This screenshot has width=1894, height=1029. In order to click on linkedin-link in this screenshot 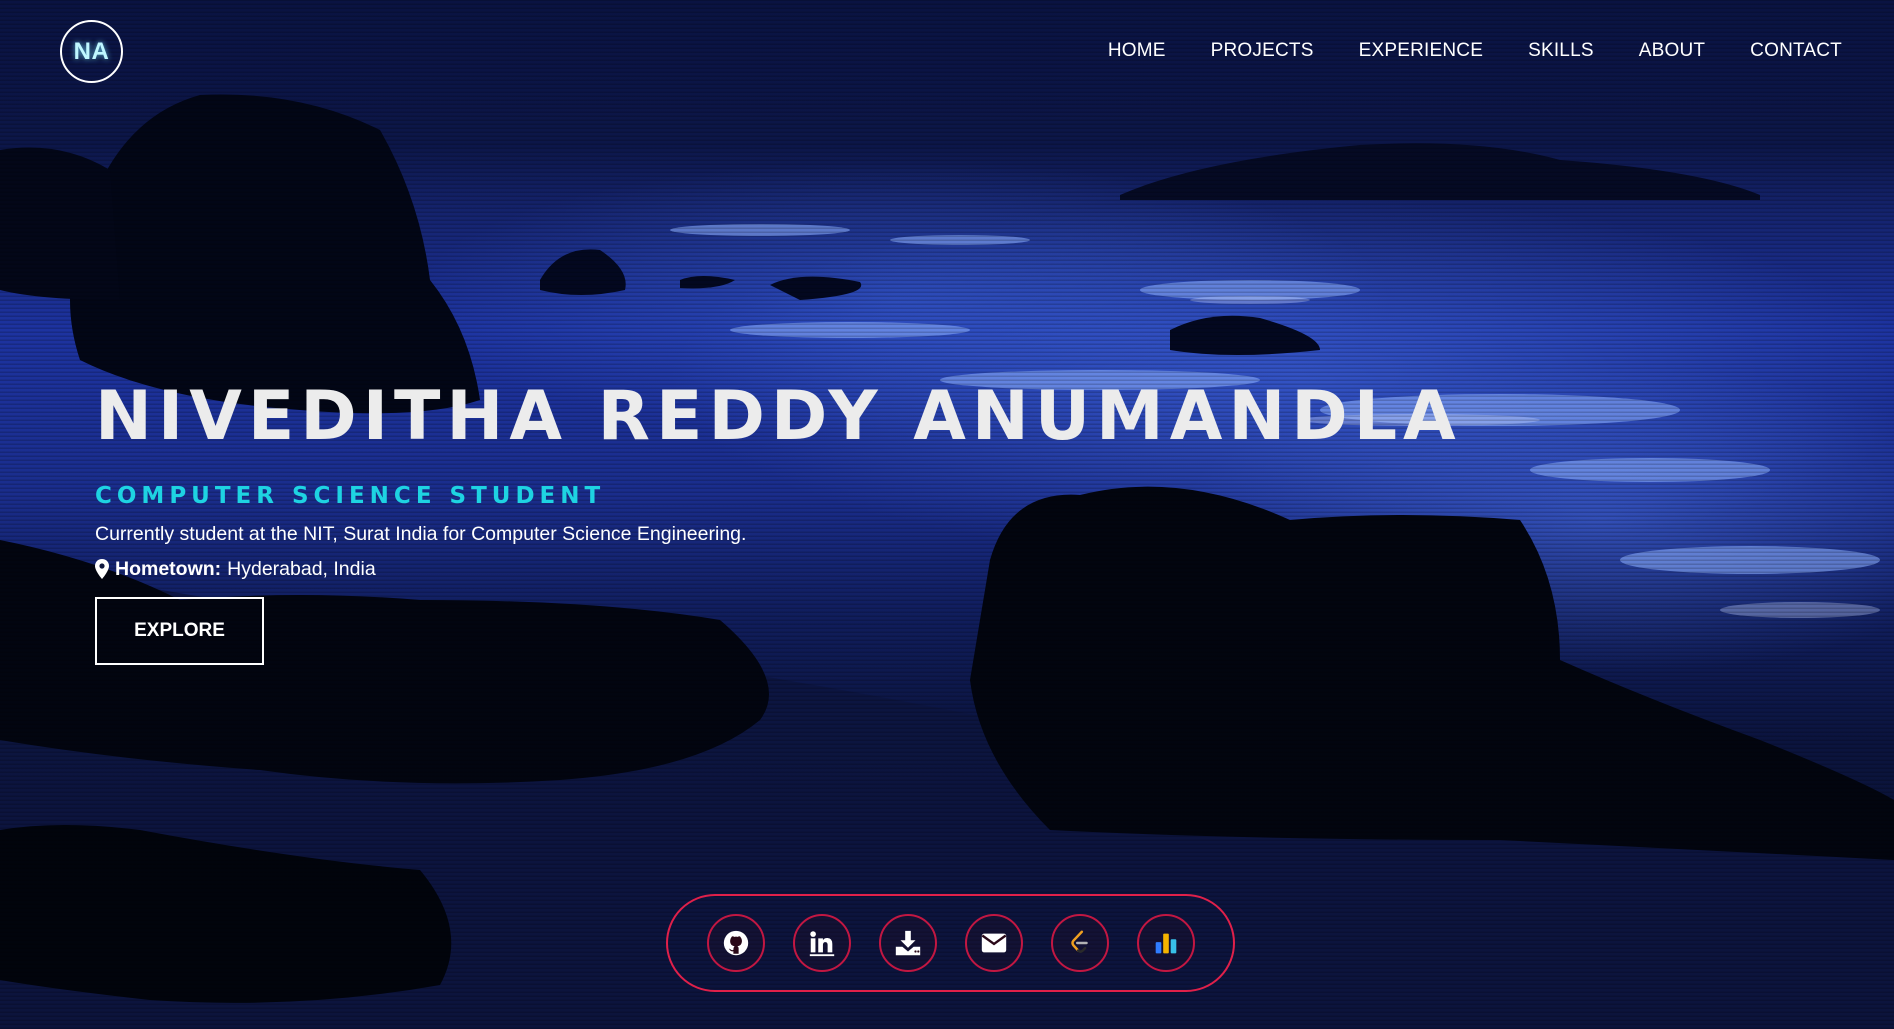, I will do `click(821, 943)`.